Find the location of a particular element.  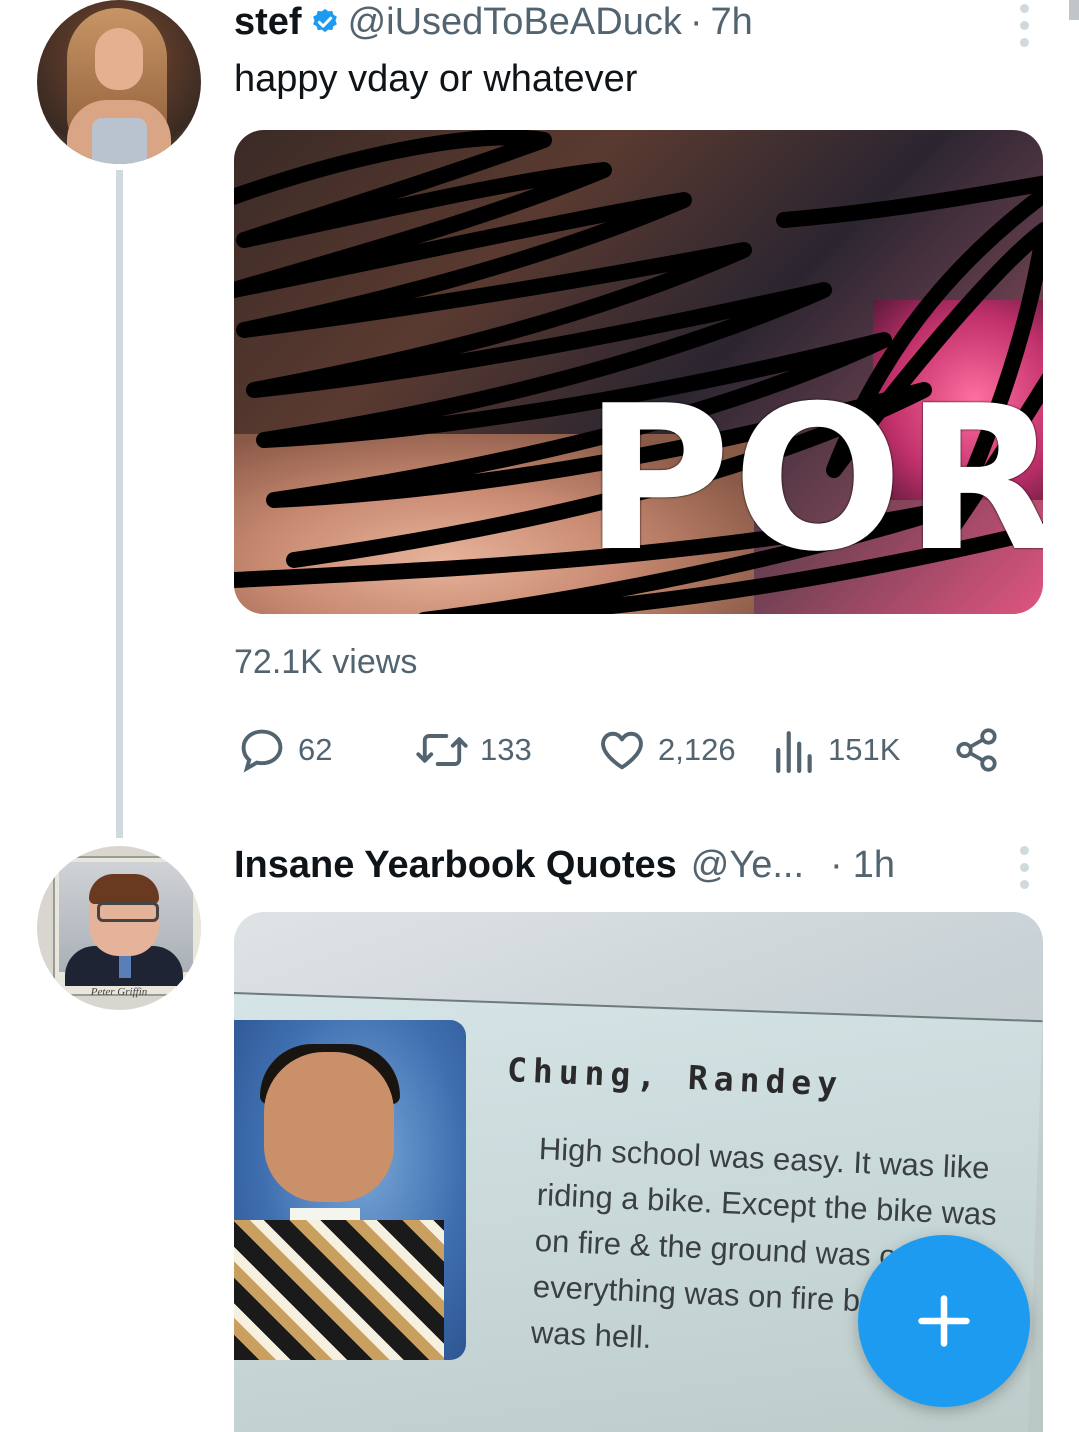

share-icon is located at coordinates (976, 750).